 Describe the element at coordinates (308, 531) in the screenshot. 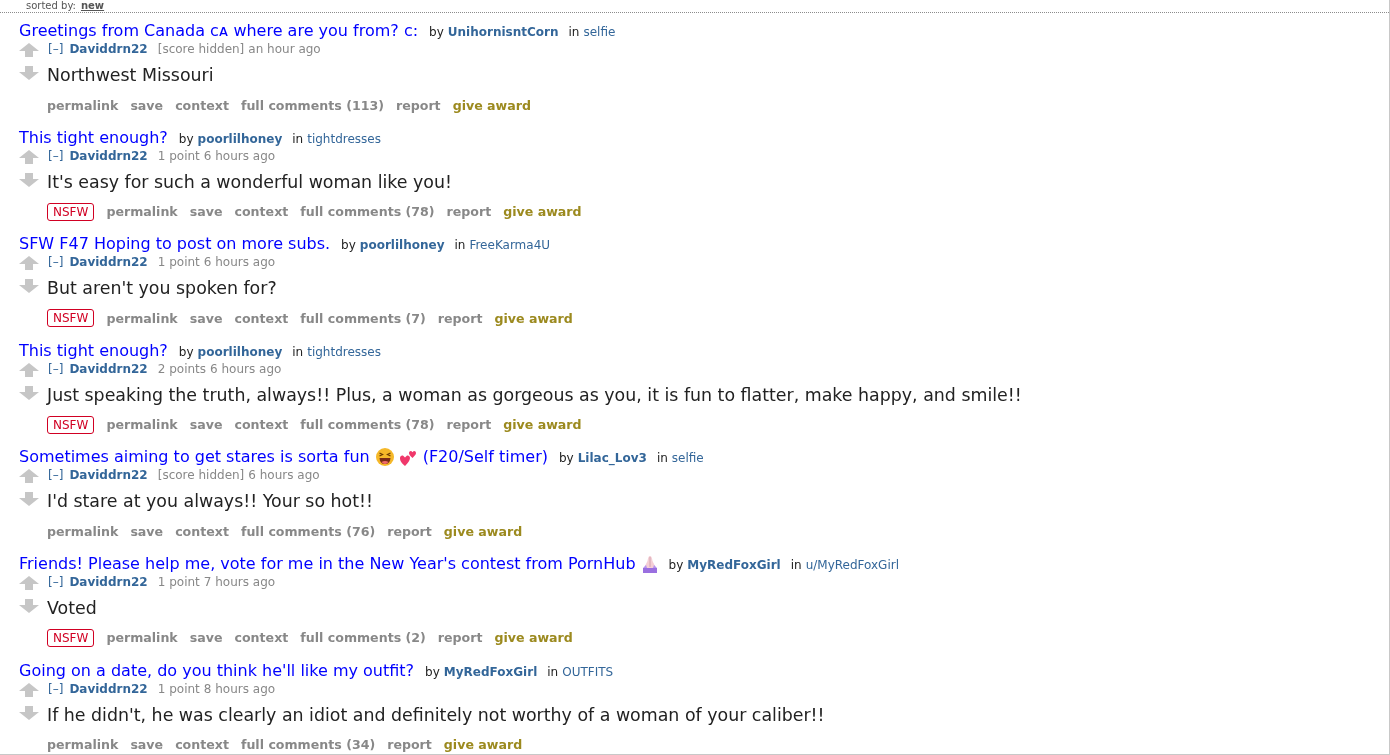

I see `comment-action-link: full comments (76)` at that location.